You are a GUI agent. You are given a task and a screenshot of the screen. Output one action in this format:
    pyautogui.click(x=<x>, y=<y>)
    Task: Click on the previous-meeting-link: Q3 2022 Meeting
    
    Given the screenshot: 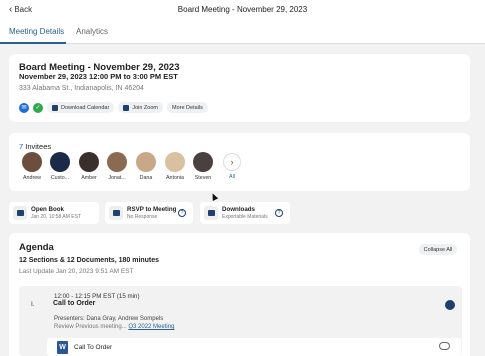 What is the action you would take?
    pyautogui.click(x=151, y=327)
    